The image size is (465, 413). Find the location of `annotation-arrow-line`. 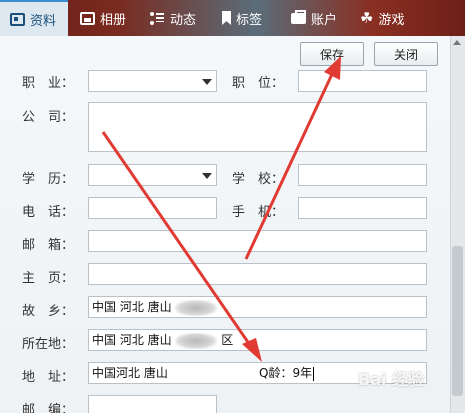

annotation-arrow-line is located at coordinates (289, 165).